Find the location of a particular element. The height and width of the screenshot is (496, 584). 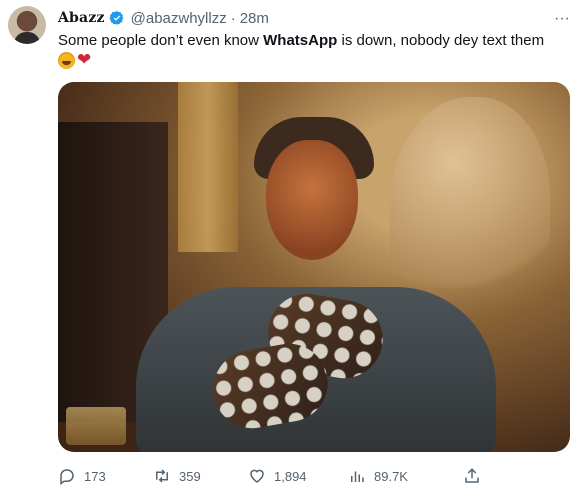

share-icon is located at coordinates (472, 475).